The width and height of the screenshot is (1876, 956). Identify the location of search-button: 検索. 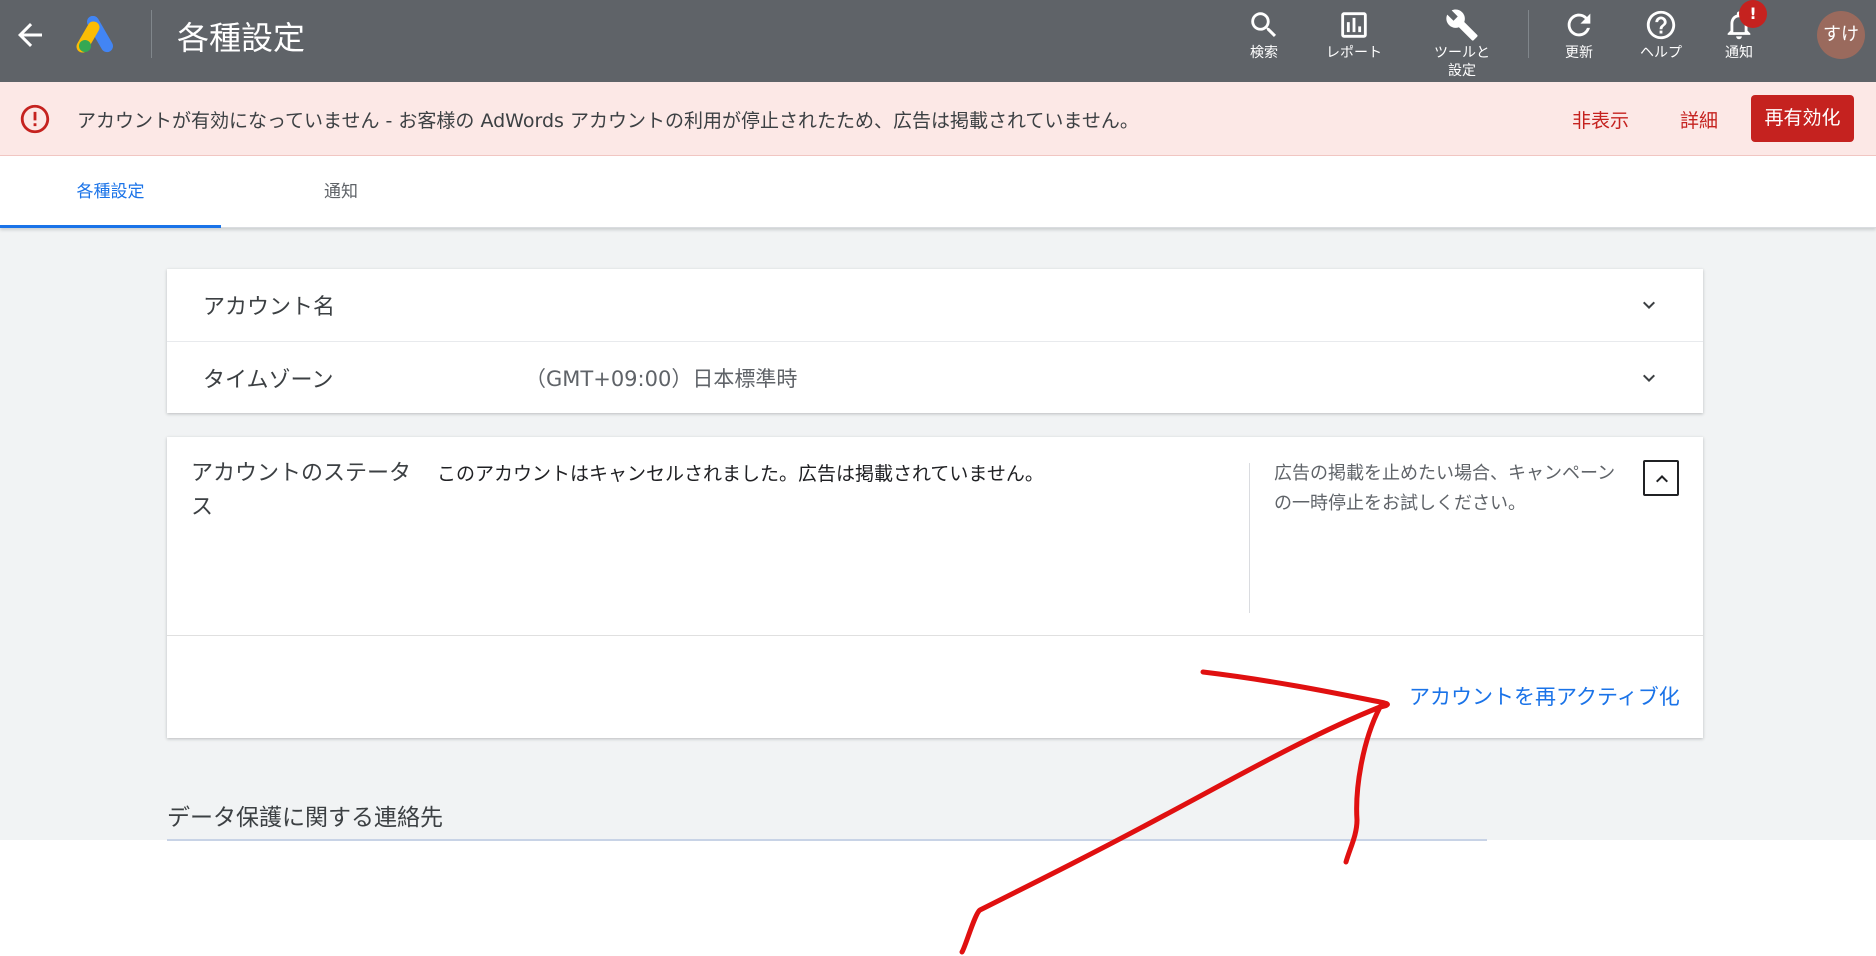
(1264, 44).